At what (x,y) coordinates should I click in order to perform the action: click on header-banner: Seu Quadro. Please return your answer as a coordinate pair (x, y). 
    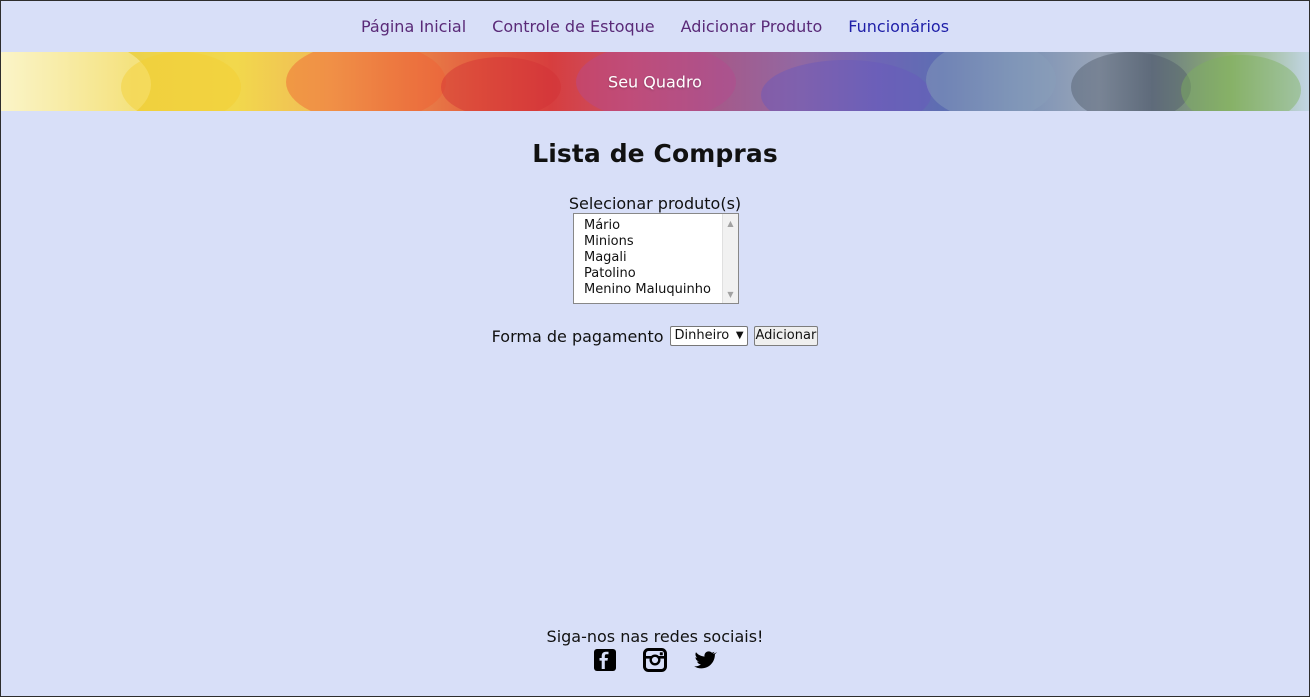
    Looking at the image, I should click on (655, 81).